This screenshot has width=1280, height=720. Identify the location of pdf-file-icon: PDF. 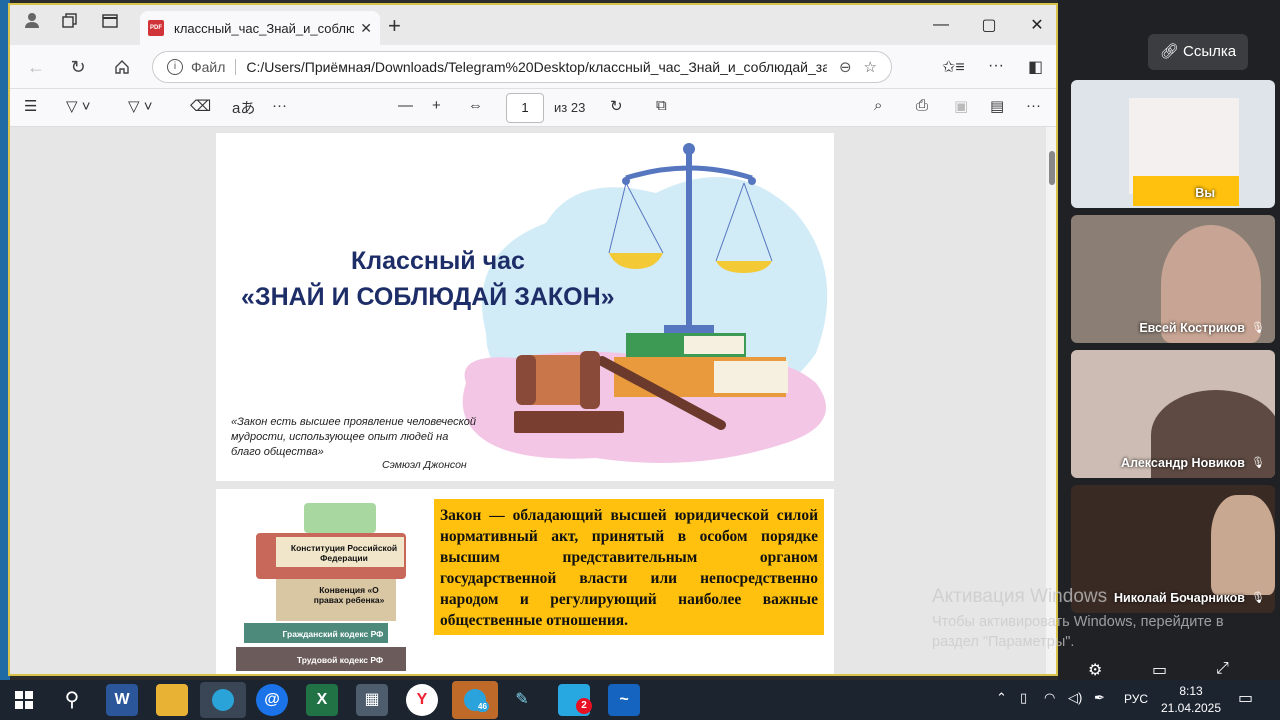
(156, 28).